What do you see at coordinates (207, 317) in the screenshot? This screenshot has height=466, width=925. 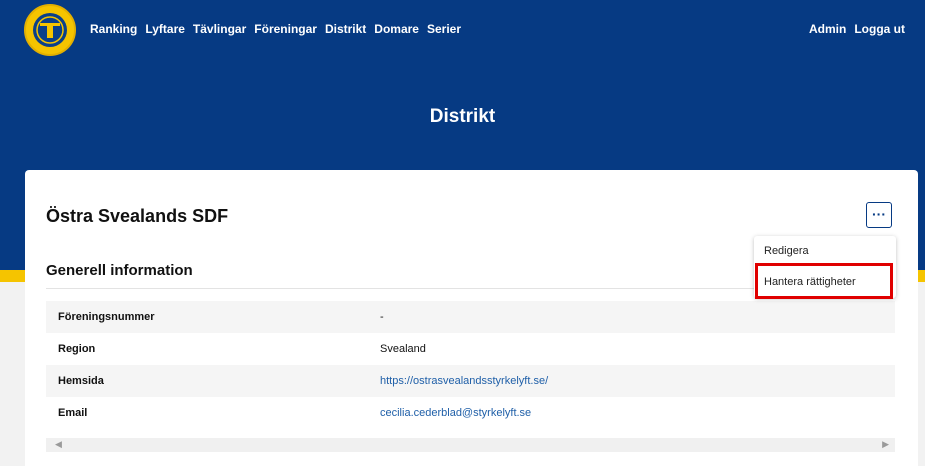 I see `row-key: Föreningsnummer` at bounding box center [207, 317].